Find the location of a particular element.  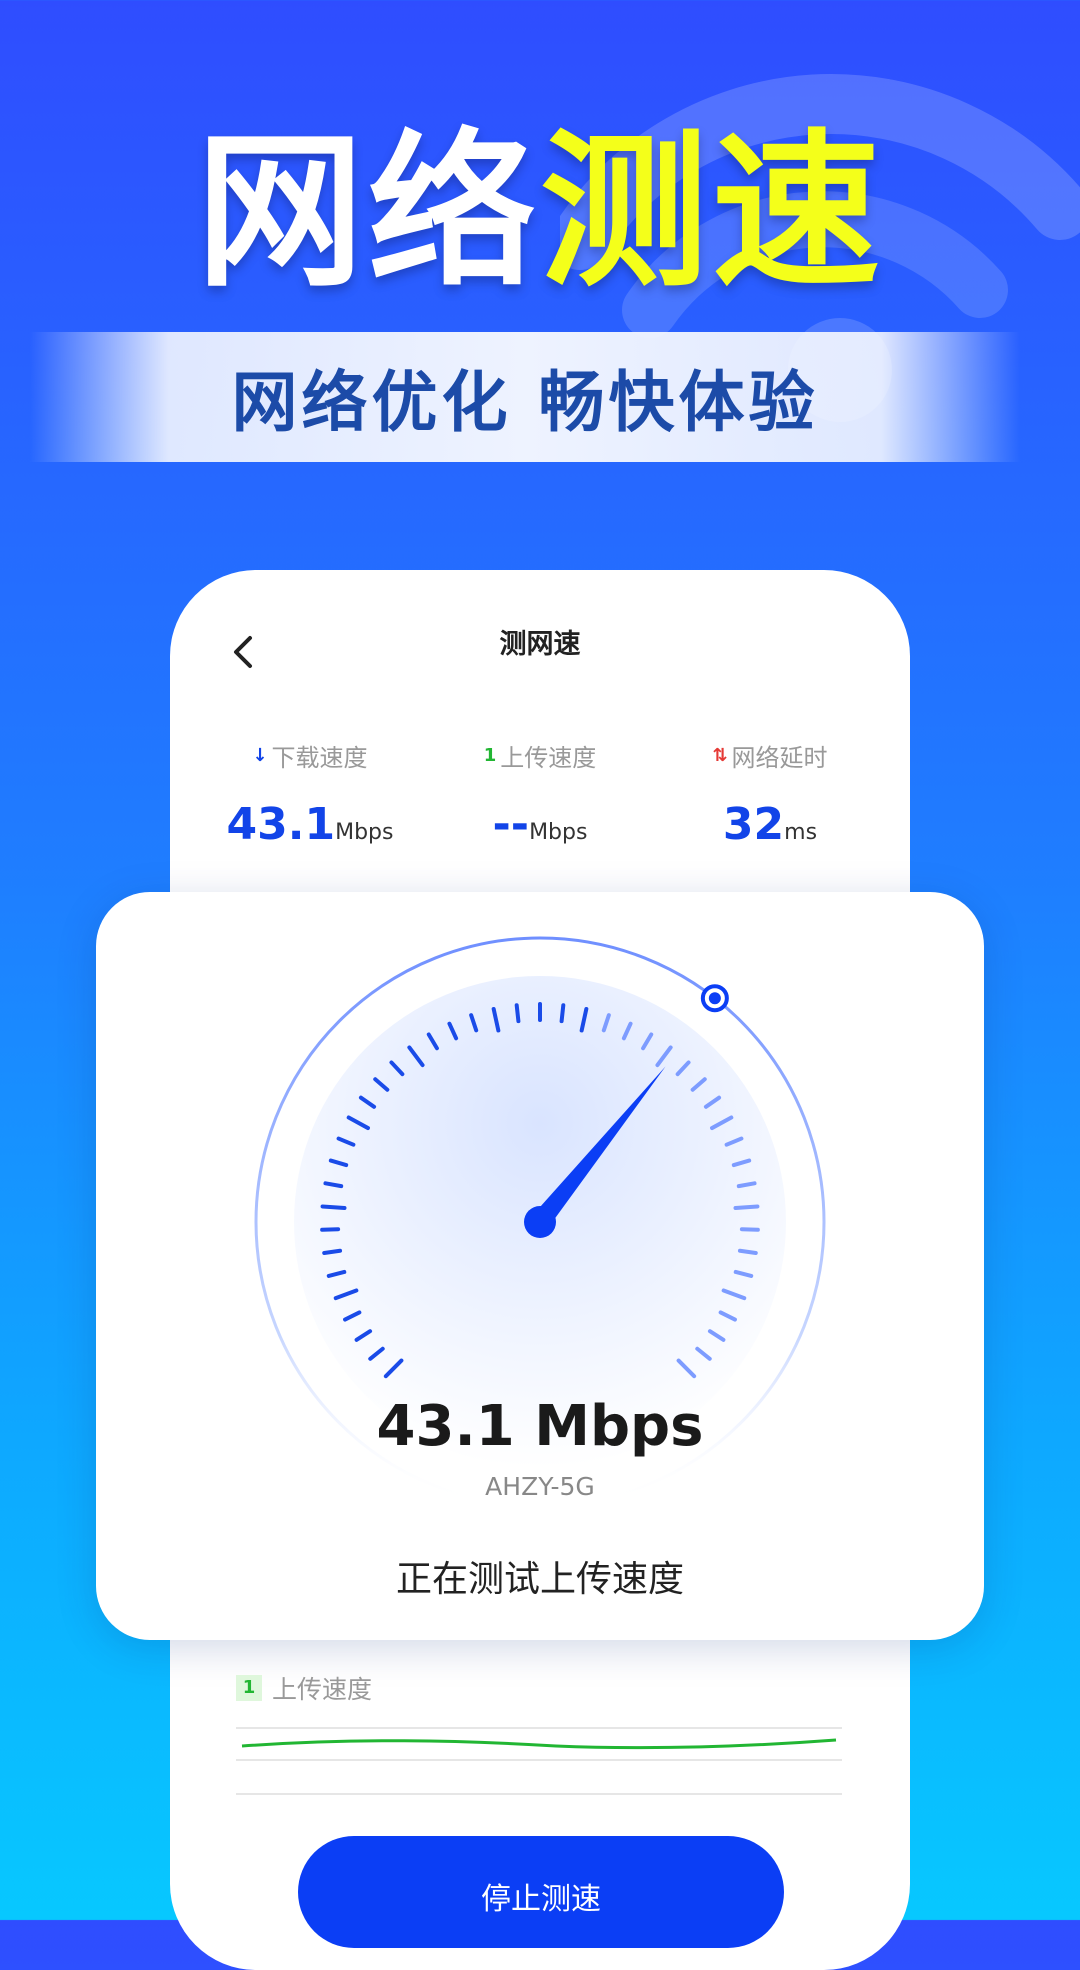

stop-test-button: 停止测速 is located at coordinates (541, 1892).